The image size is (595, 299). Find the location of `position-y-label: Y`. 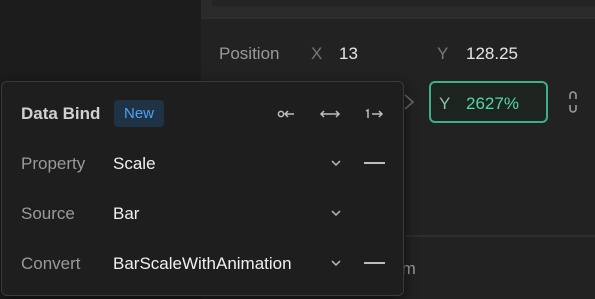

position-y-label: Y is located at coordinates (443, 53).